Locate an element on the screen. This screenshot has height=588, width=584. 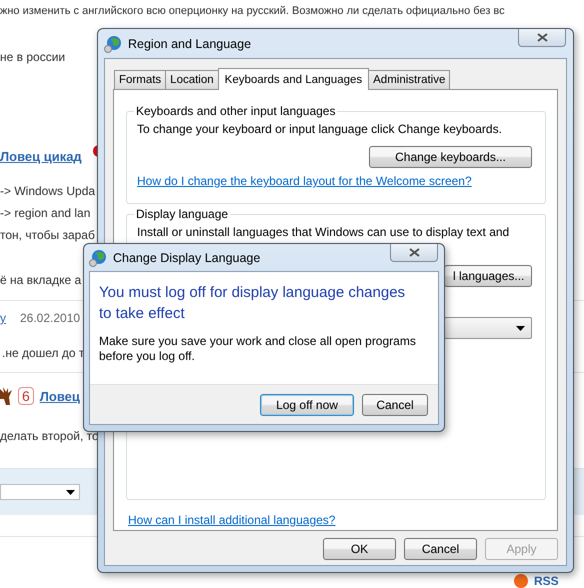
dialog-button: Log off now is located at coordinates (307, 405).